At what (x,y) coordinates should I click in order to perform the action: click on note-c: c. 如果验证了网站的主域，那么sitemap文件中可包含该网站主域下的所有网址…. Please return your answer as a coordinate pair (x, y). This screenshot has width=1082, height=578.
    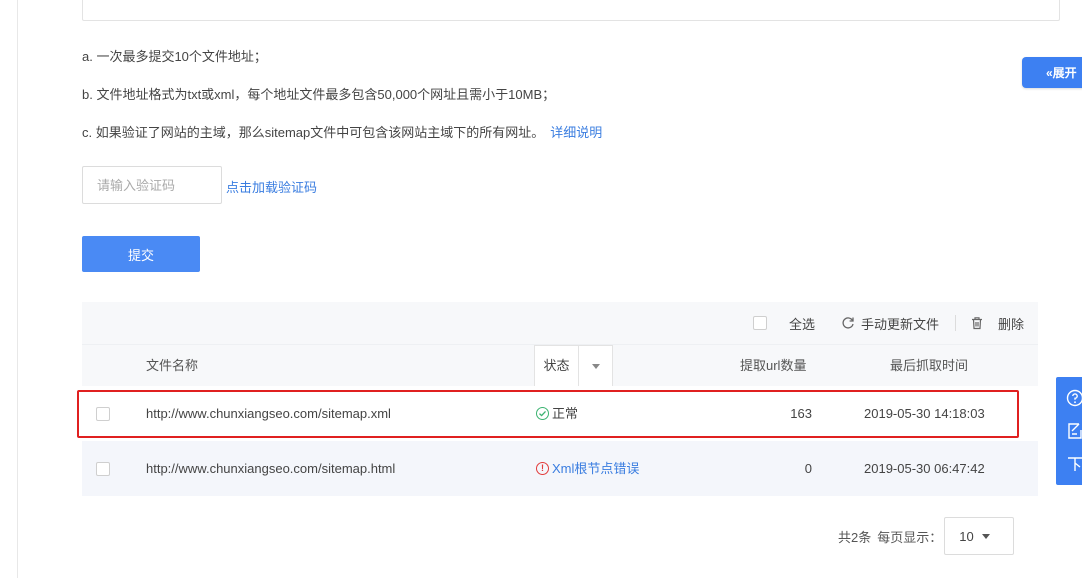
    Looking at the image, I should click on (342, 131).